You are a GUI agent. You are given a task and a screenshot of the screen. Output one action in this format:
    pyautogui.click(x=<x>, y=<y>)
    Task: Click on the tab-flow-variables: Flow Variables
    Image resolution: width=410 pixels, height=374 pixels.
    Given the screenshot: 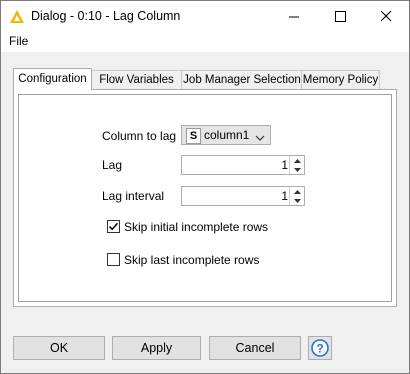 What is the action you would take?
    pyautogui.click(x=136, y=79)
    